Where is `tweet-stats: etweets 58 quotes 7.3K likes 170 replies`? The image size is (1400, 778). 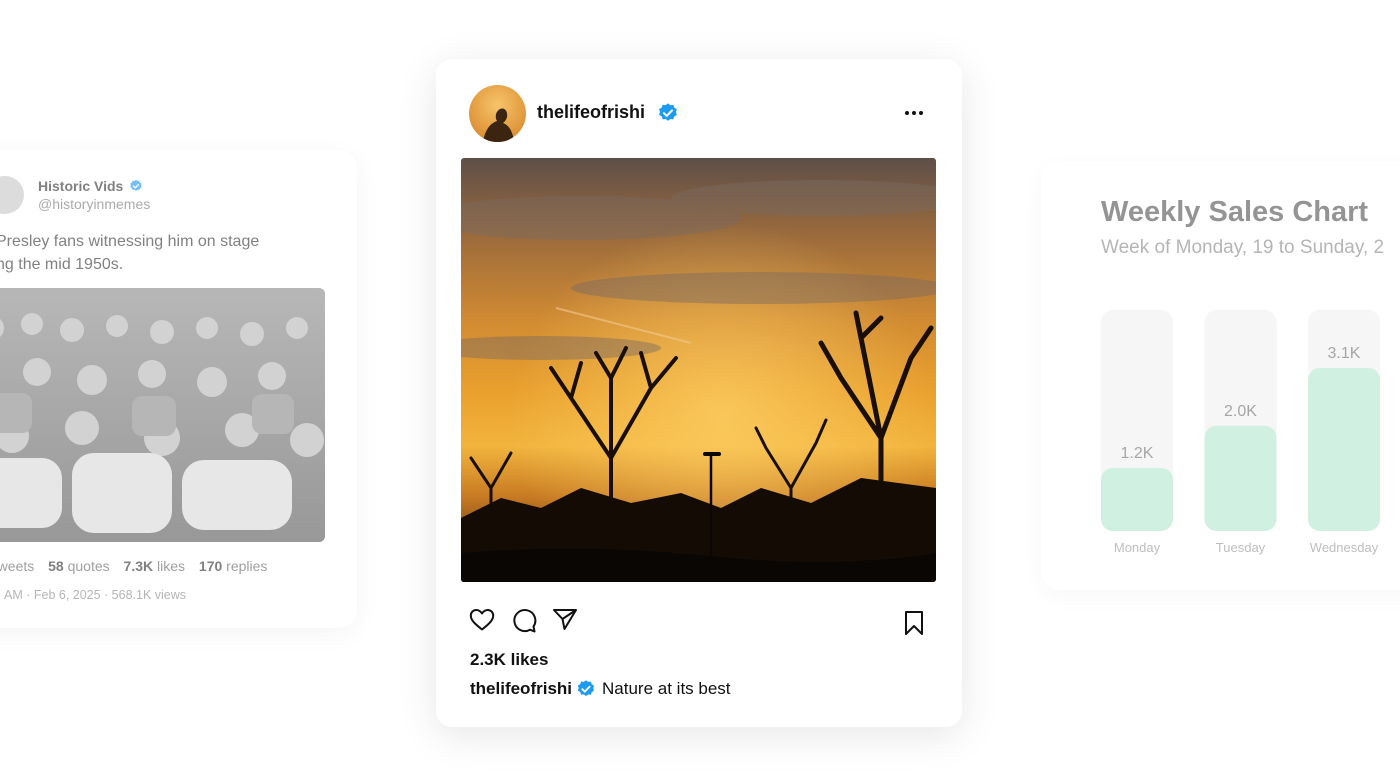
tweet-stats: etweets 58 quotes 7.3K likes 170 replies is located at coordinates (133, 566).